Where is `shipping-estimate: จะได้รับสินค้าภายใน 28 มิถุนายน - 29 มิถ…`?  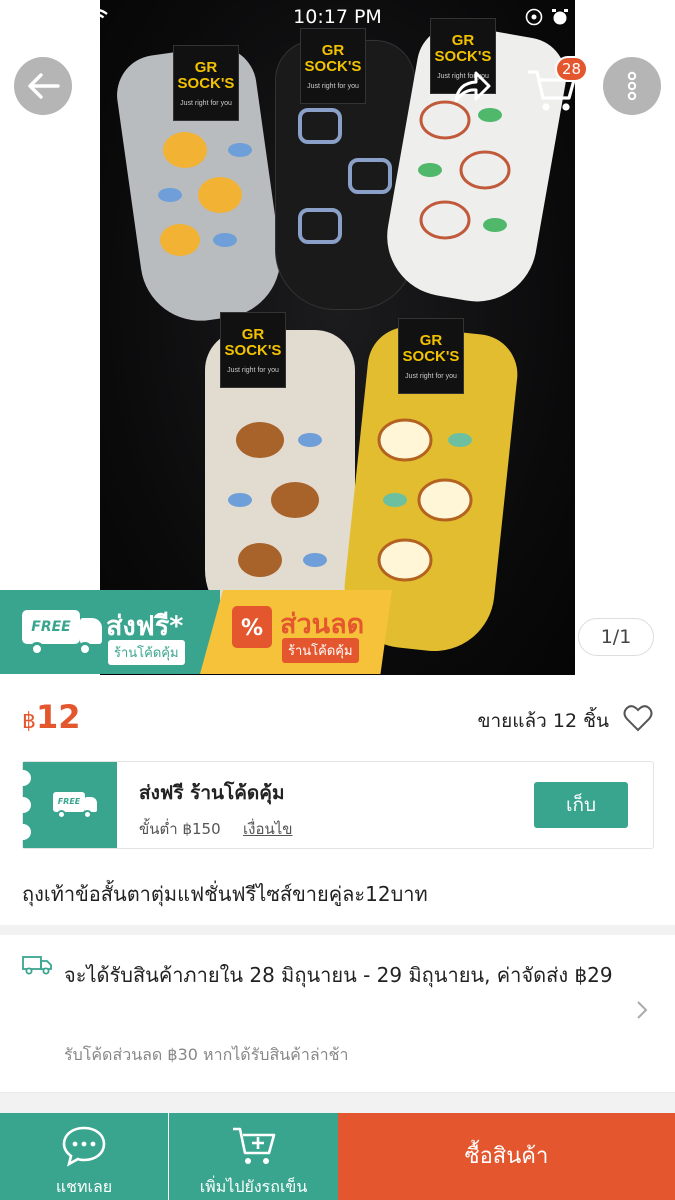
shipping-estimate: จะได้รับสินค้าภายใน 28 มิถุนายน - 29 มิถ… is located at coordinates (344, 975).